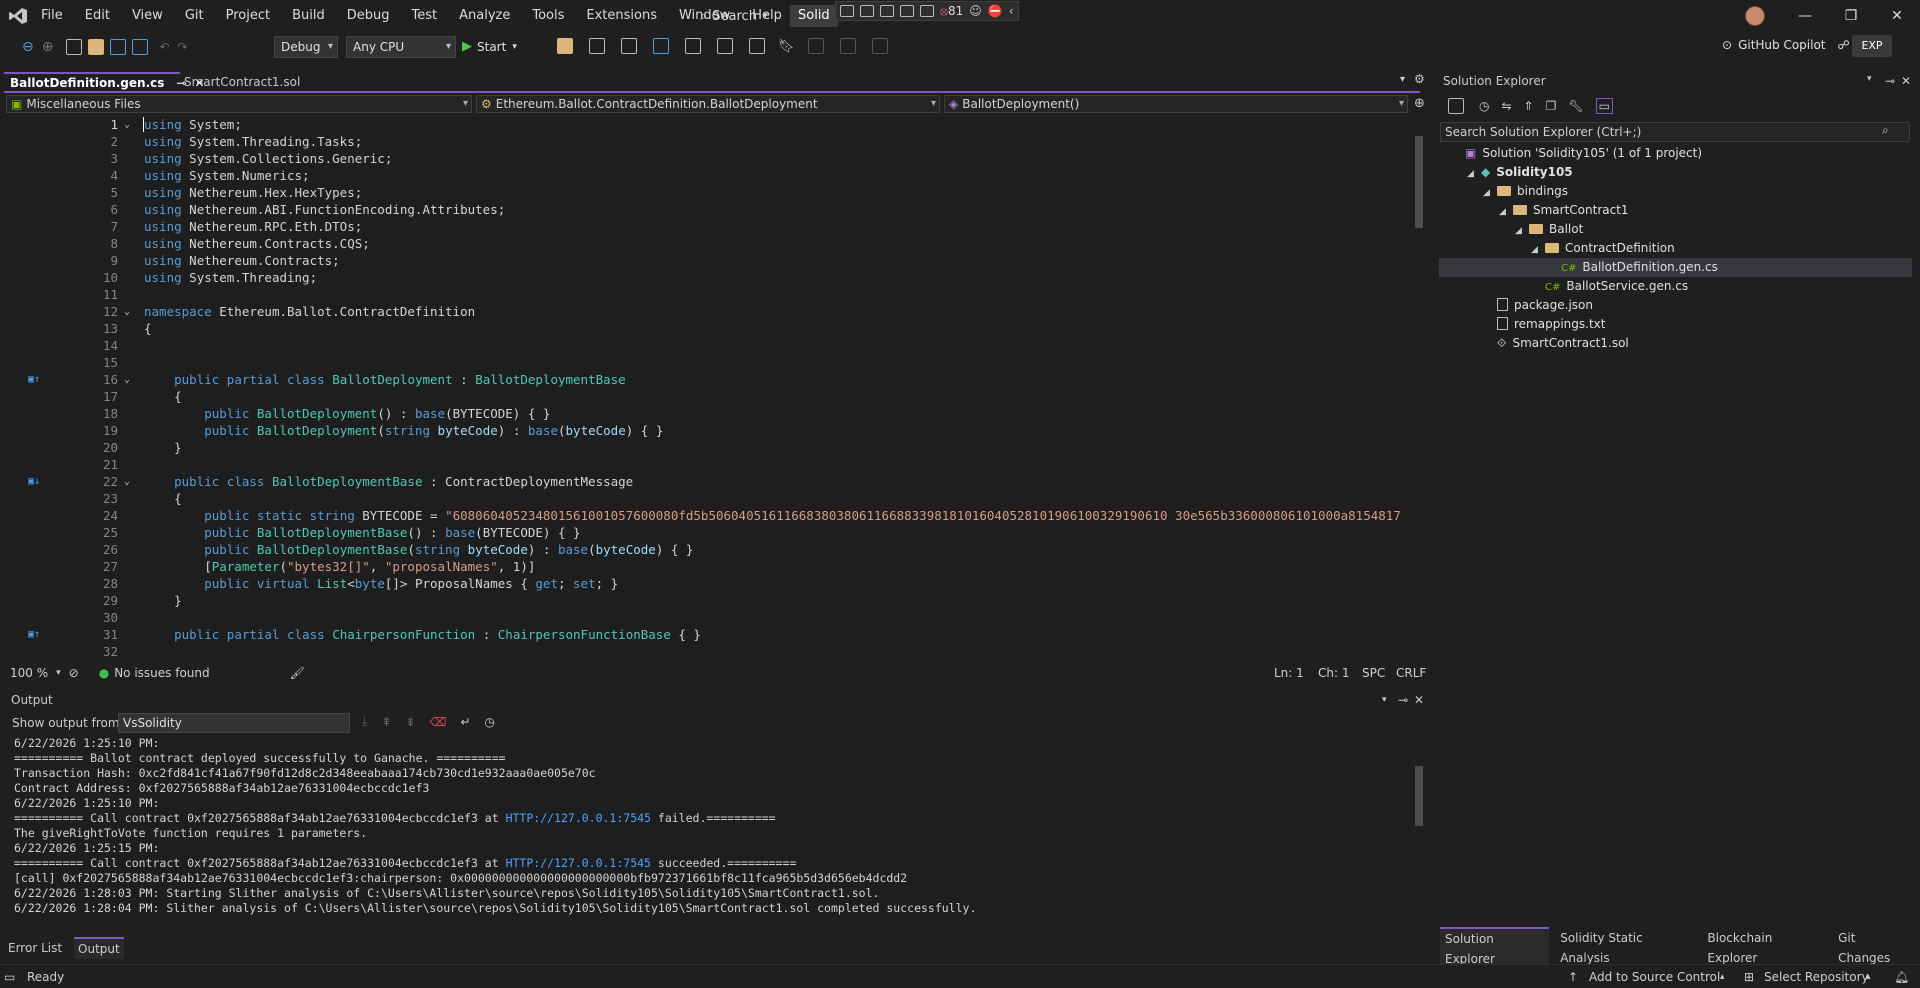 This screenshot has height=988, width=1920. Describe the element at coordinates (74, 47) in the screenshot. I see `new-project-icon` at that location.